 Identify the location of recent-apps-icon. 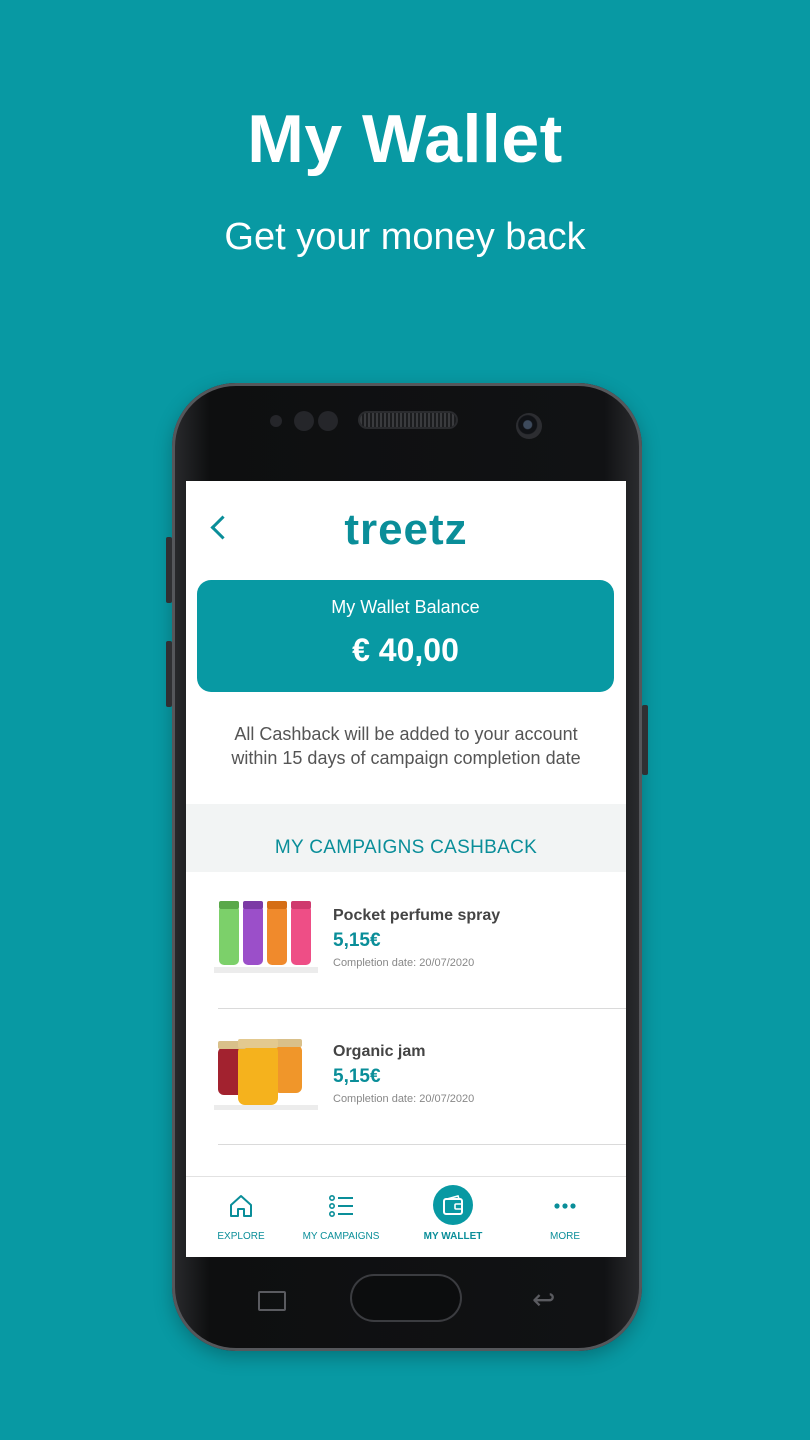
(272, 1301).